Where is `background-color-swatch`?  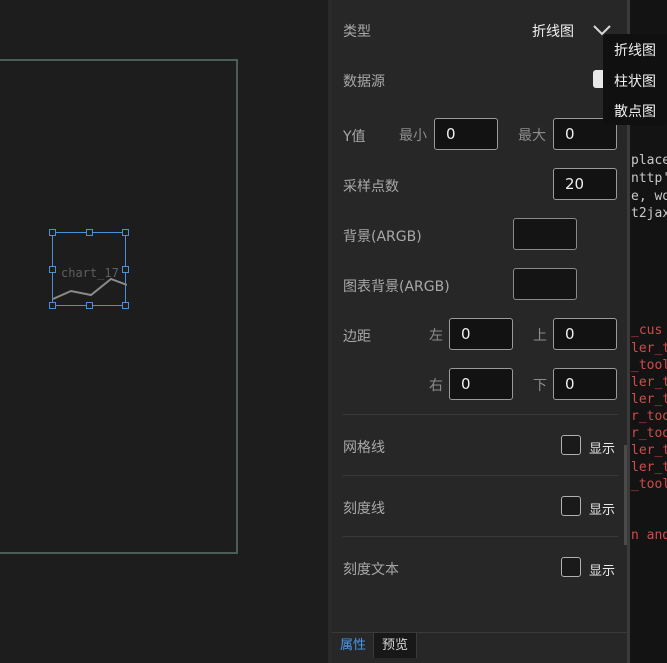
background-color-swatch is located at coordinates (545, 234).